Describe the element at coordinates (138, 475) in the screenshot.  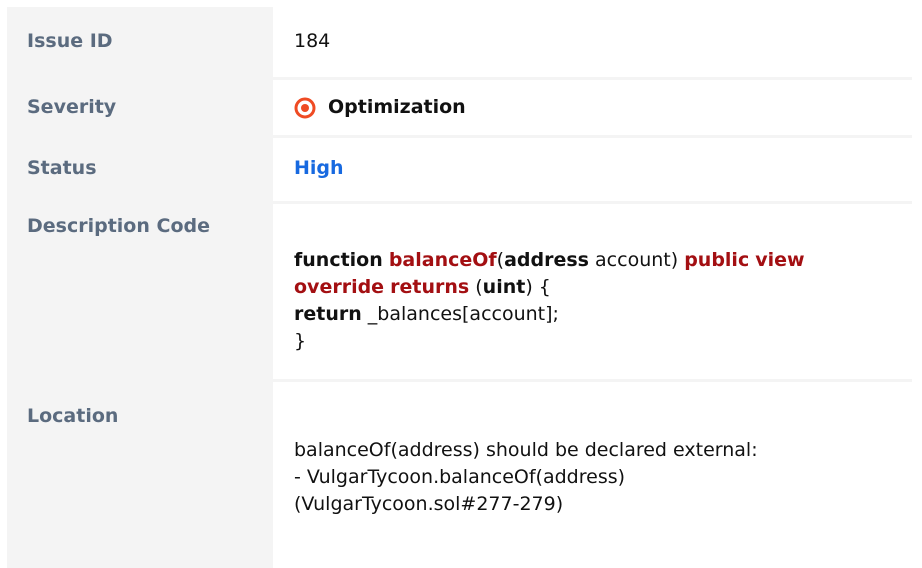
I see `location-label: Location` at that location.